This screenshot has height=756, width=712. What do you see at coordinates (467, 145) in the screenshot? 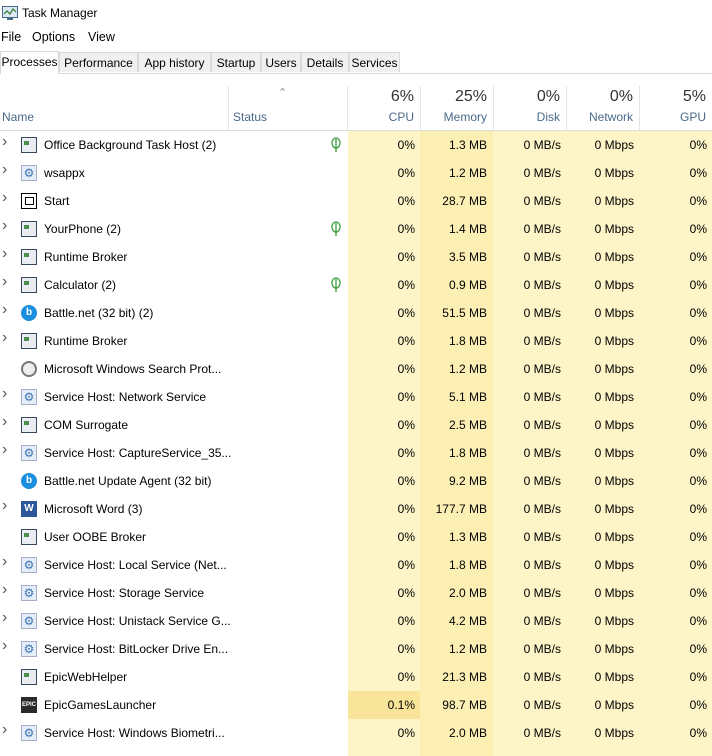
I see `memory-value: 1.3 MB` at bounding box center [467, 145].